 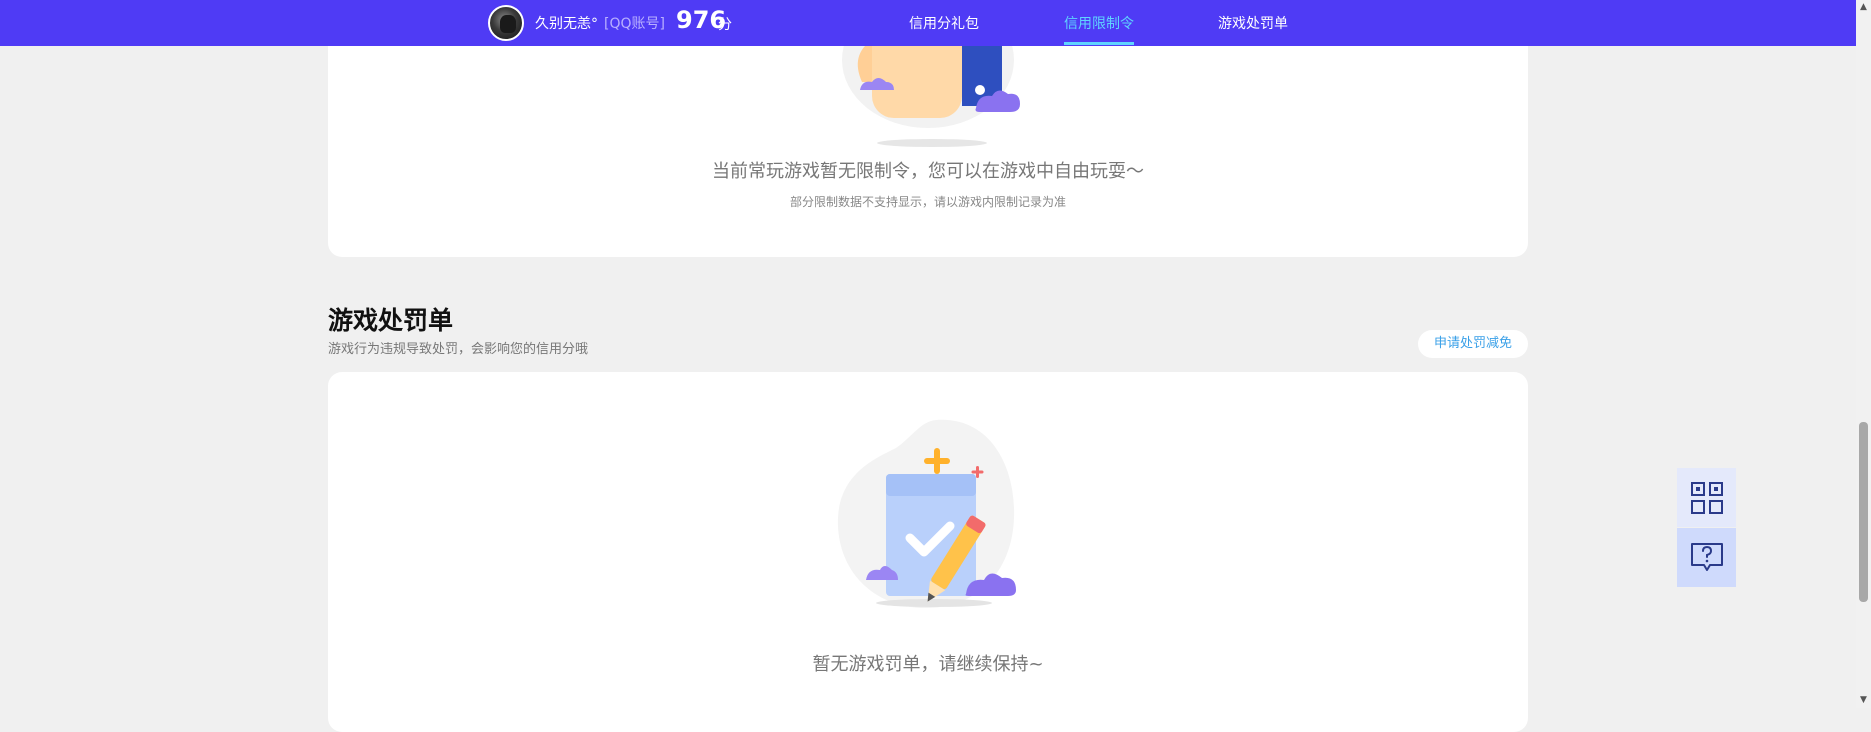 I want to click on top-nav-bar: 久别无恙° [QQ账号] 976 分 信用分礼包 信用限制令 游戏处罚单, so click(x=928, y=23).